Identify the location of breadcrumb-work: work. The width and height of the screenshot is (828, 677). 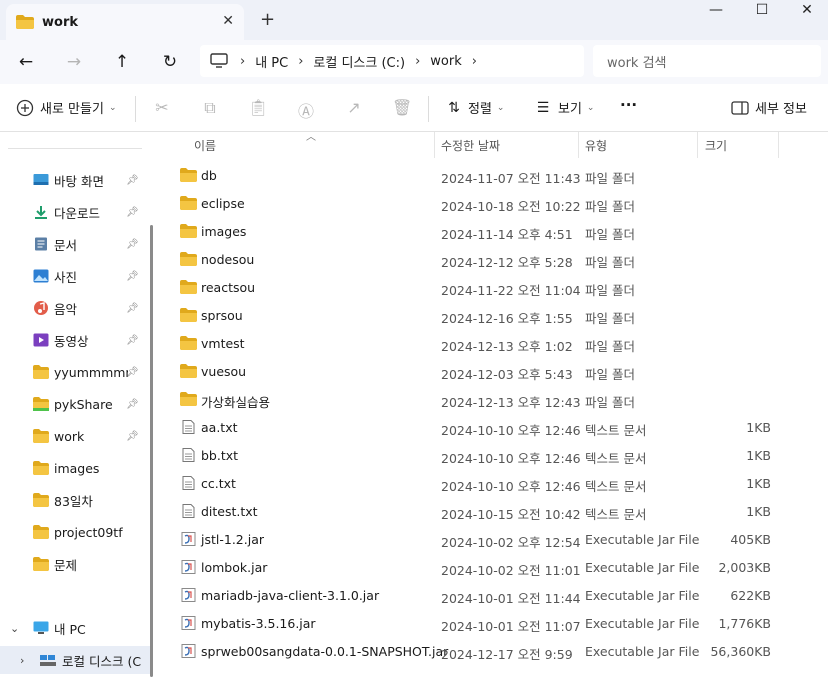
(445, 61).